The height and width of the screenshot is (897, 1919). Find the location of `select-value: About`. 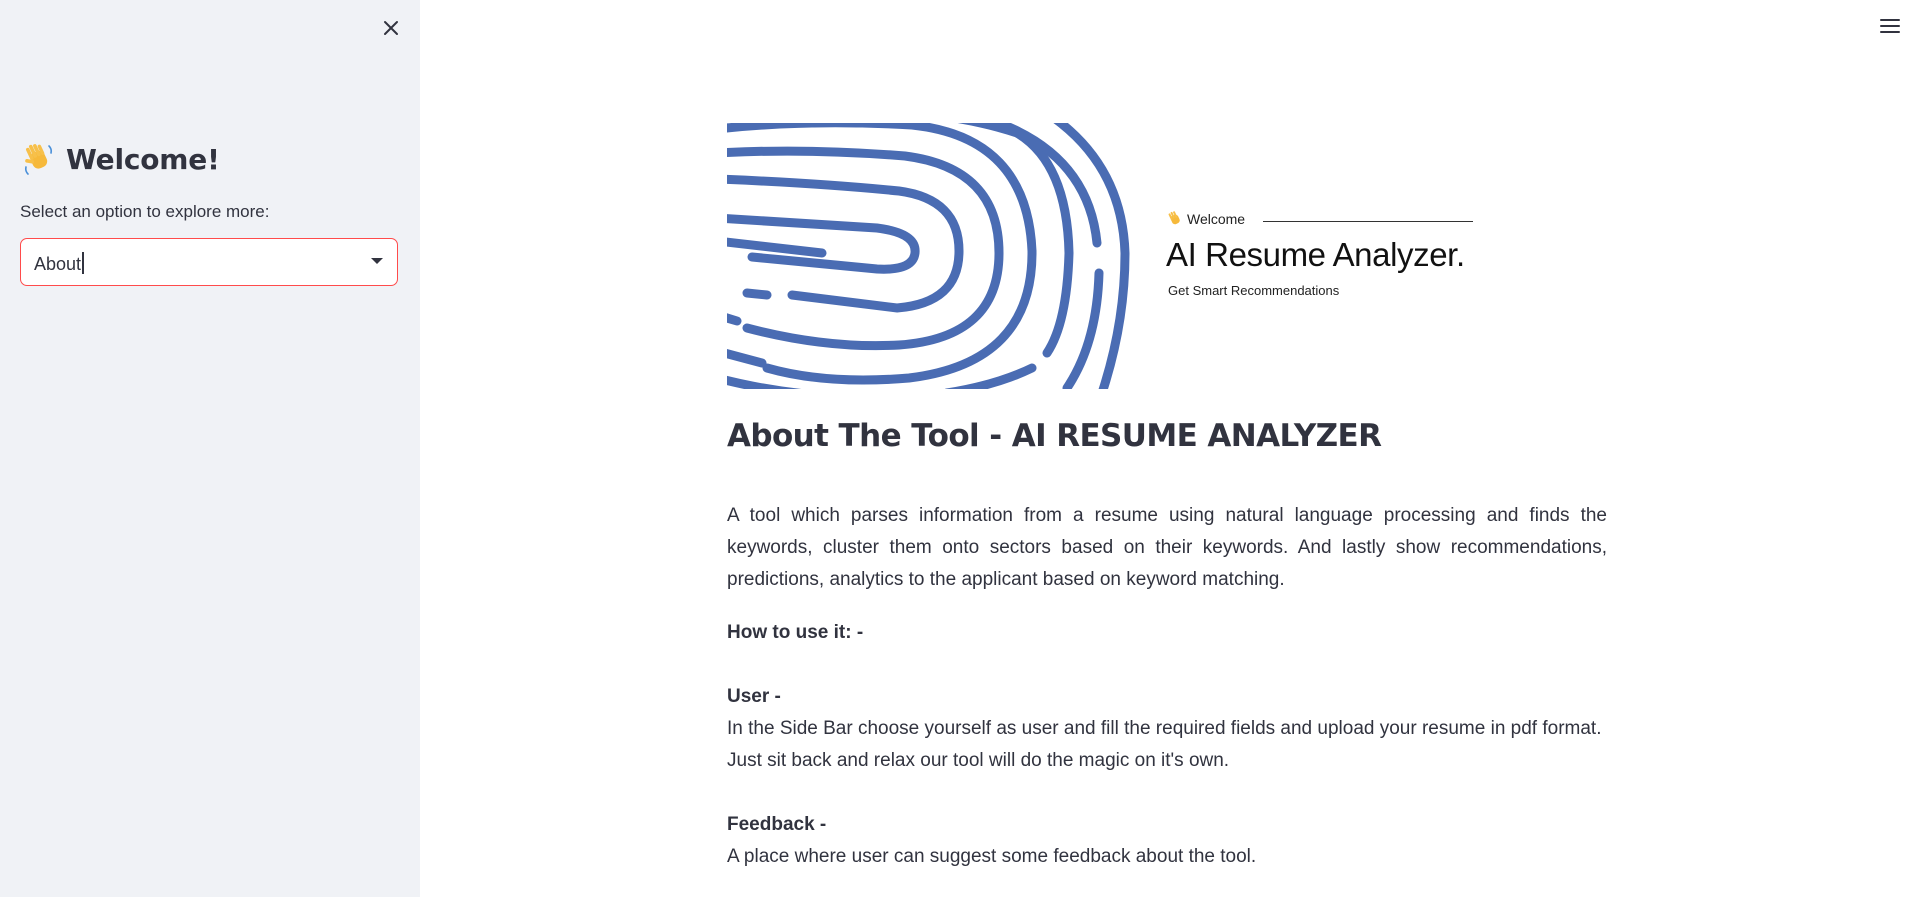

select-value: About is located at coordinates (58, 264).